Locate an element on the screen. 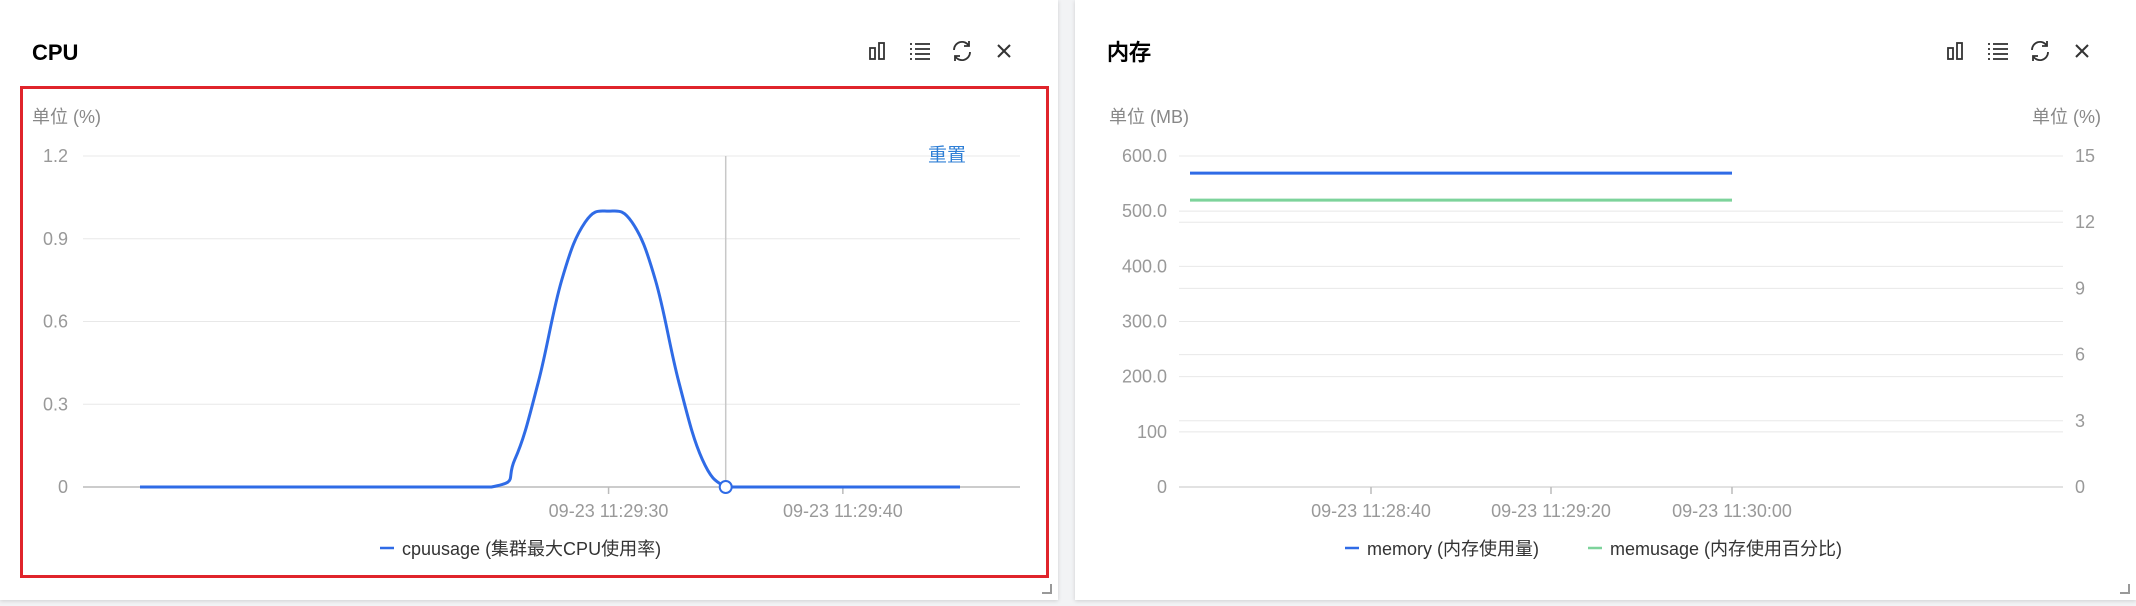 The image size is (2136, 606). x-tick-label: 09-23 11:29:20 is located at coordinates (1551, 511).